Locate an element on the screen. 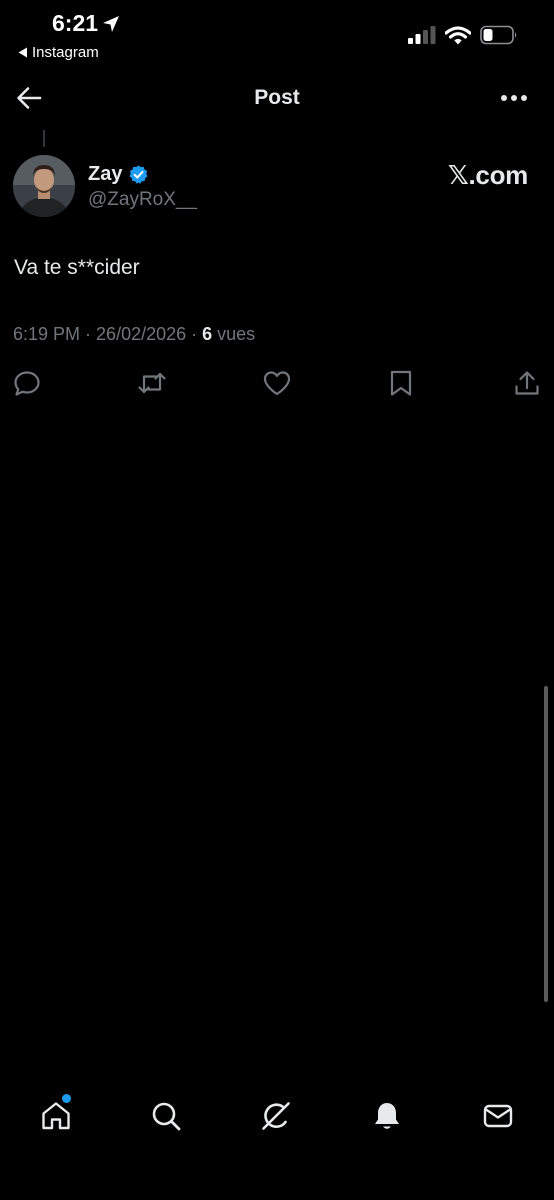 This screenshot has width=554, height=1200. reply-button is located at coordinates (27, 383).